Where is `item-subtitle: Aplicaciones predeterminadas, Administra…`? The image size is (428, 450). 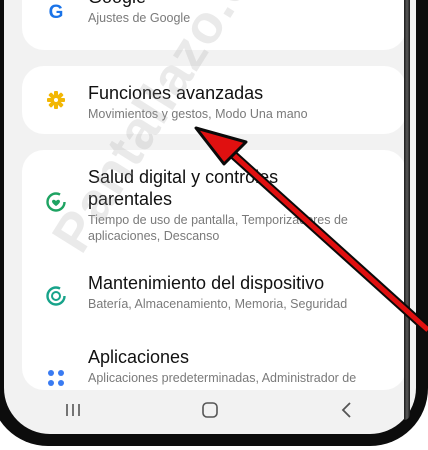 item-subtitle: Aplicaciones predeterminadas, Administra… is located at coordinates (222, 378).